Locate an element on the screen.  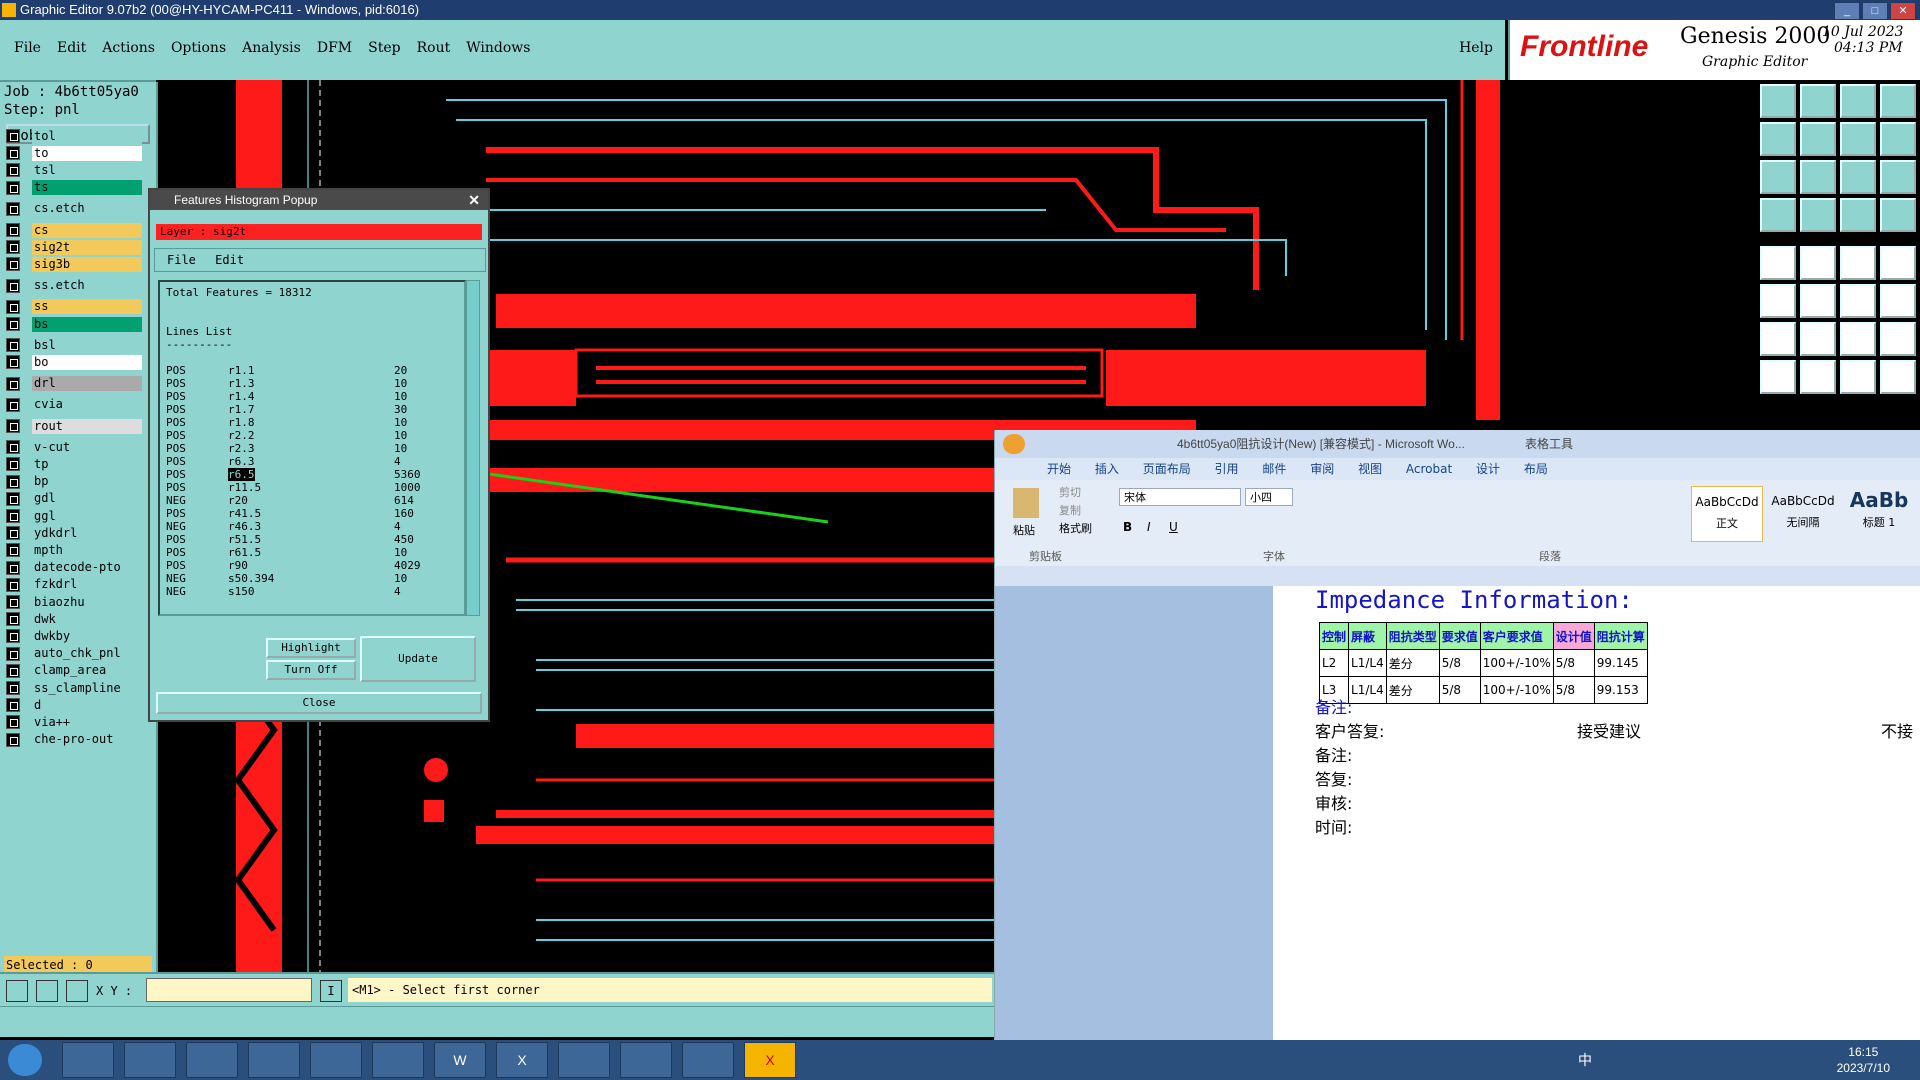
list-item: POS r6.3 4 is located at coordinates (311, 461).